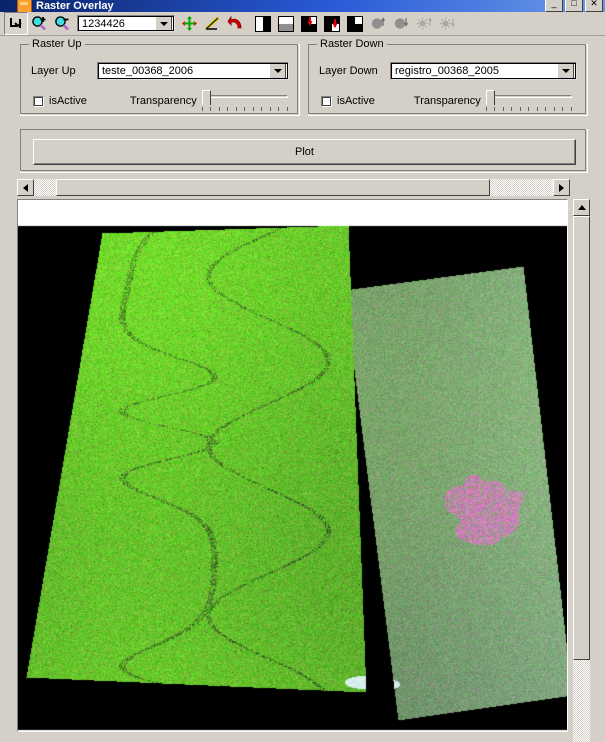 The image size is (605, 742). I want to click on horizontal-scrollbar, so click(293, 187).